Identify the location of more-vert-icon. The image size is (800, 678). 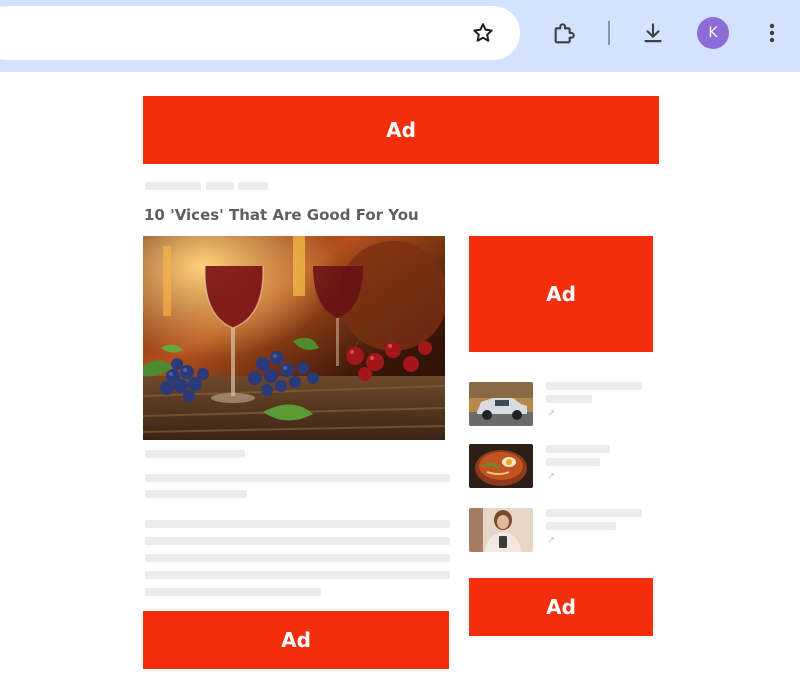
(772, 33).